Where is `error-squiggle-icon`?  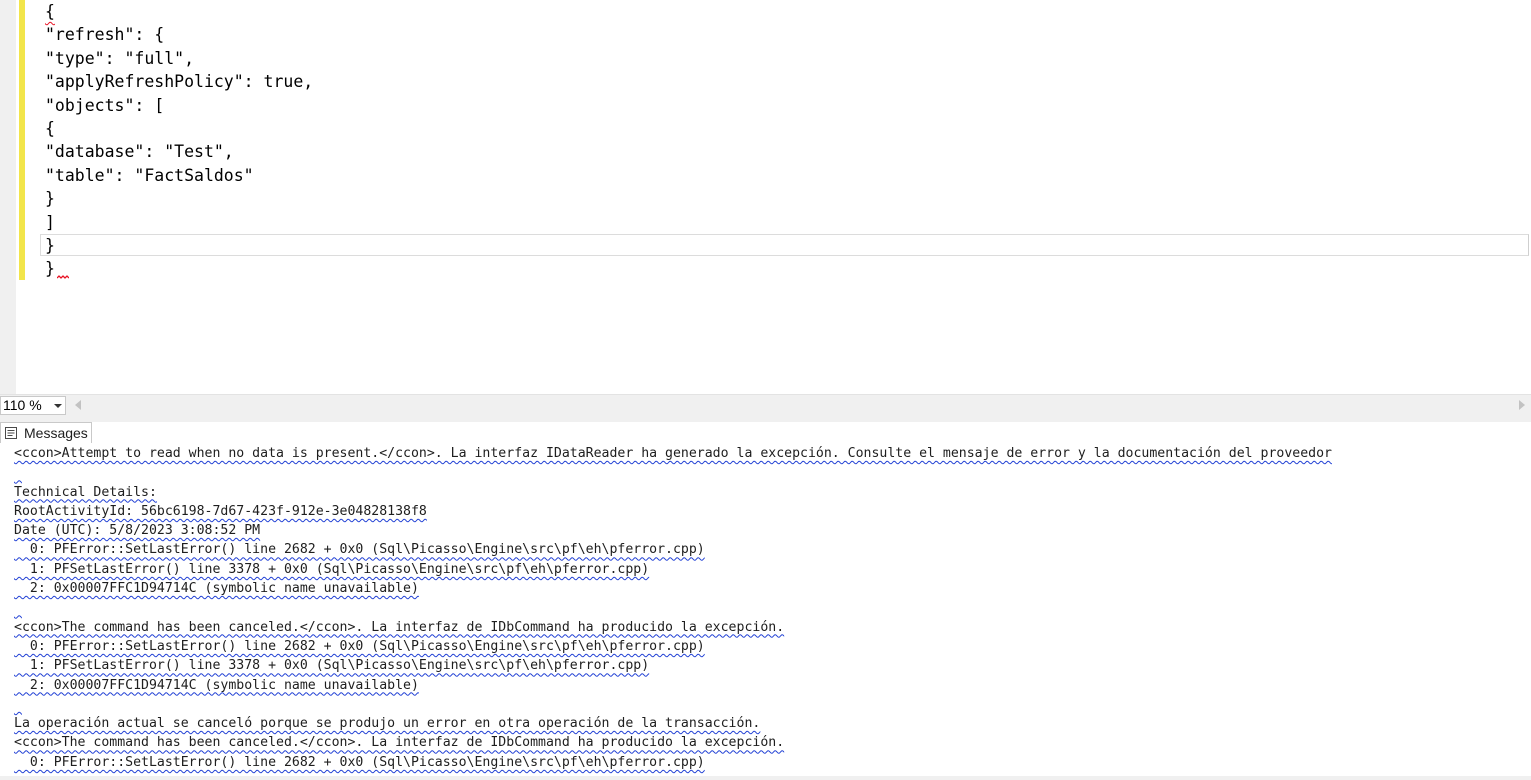
error-squiggle-icon is located at coordinates (62, 277).